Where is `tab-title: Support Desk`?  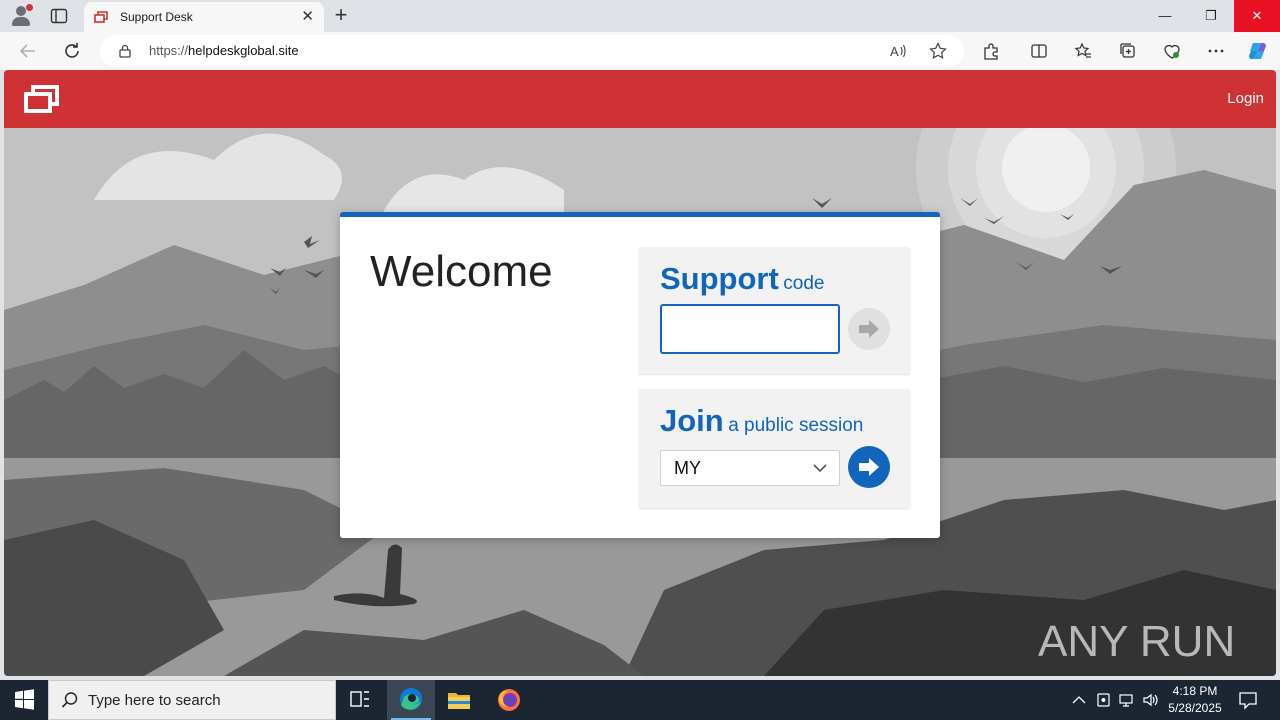
tab-title: Support Desk is located at coordinates (156, 17).